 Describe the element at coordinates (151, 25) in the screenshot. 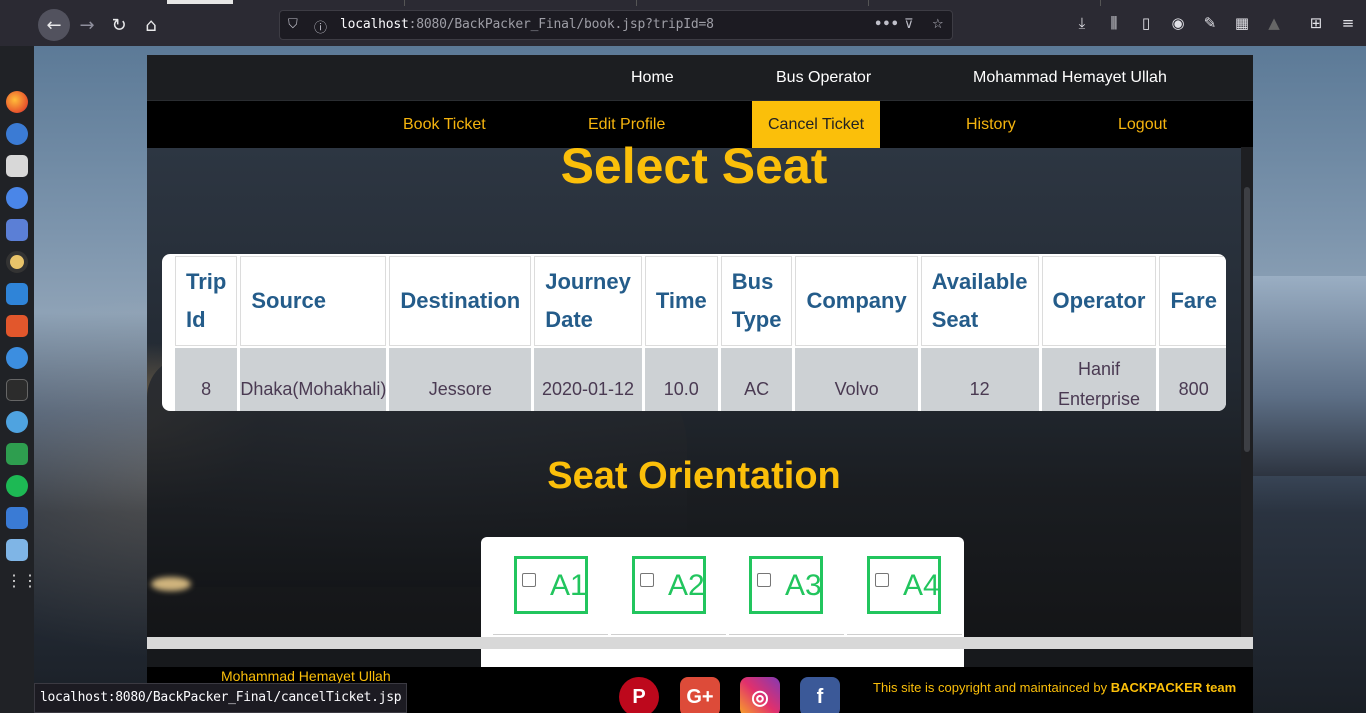

I see `home-icon: ⌂` at that location.